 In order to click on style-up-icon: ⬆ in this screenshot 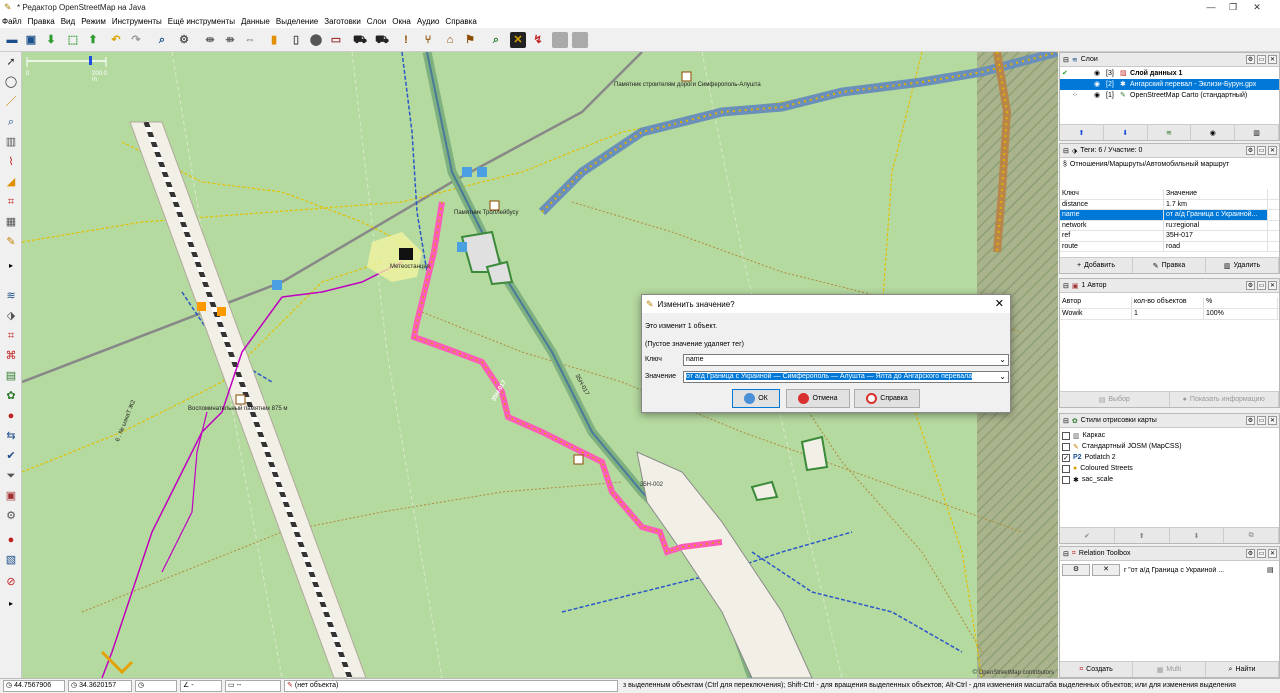, I will do `click(1142, 535)`.